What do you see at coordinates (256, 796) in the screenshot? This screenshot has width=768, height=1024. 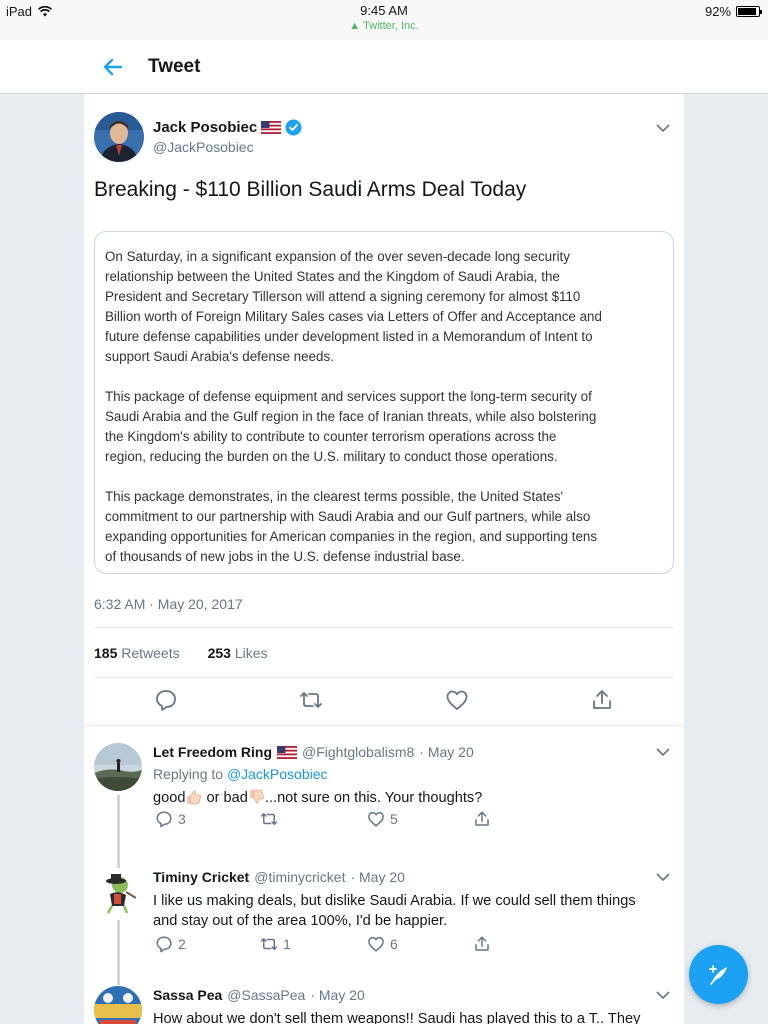 I see `thumbs-down-emoji-icon` at bounding box center [256, 796].